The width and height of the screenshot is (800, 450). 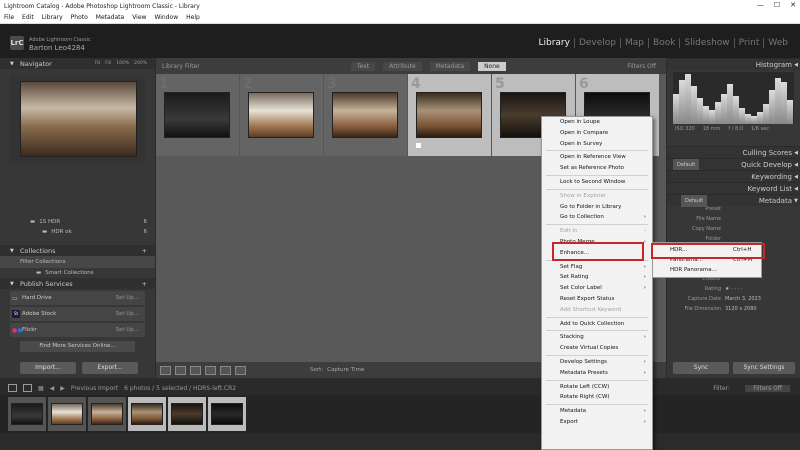 What do you see at coordinates (597, 122) in the screenshot?
I see `context-menu-item-open-in-loupe: Open in Loupe` at bounding box center [597, 122].